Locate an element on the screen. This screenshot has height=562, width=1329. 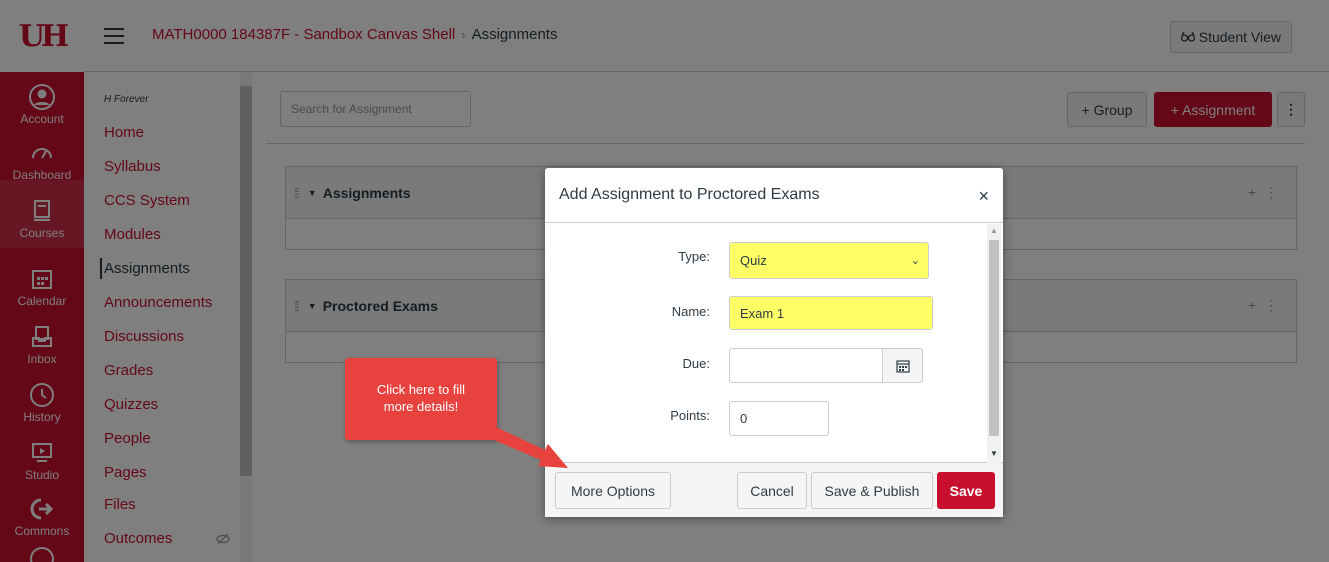
cancel-button: Cancel is located at coordinates (772, 490).